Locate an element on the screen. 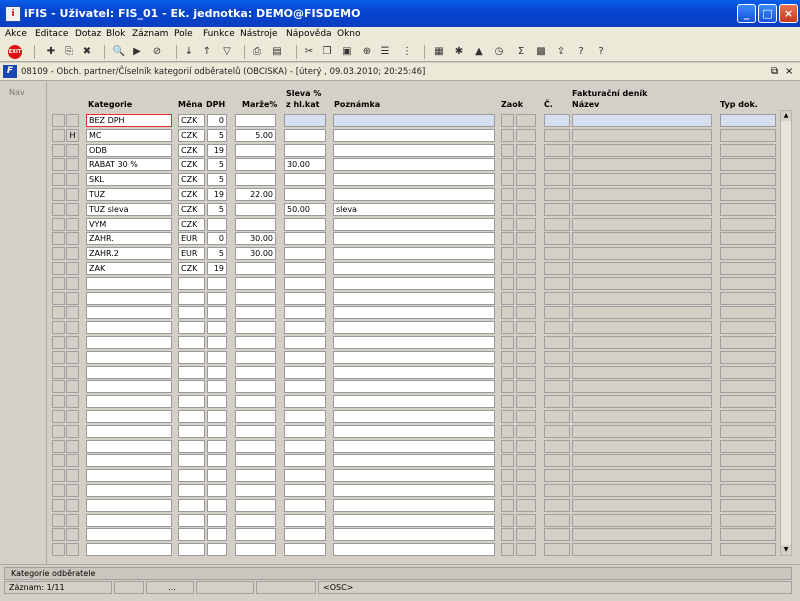 This screenshot has width=800, height=601. settings-icon: ✱ is located at coordinates (459, 52).